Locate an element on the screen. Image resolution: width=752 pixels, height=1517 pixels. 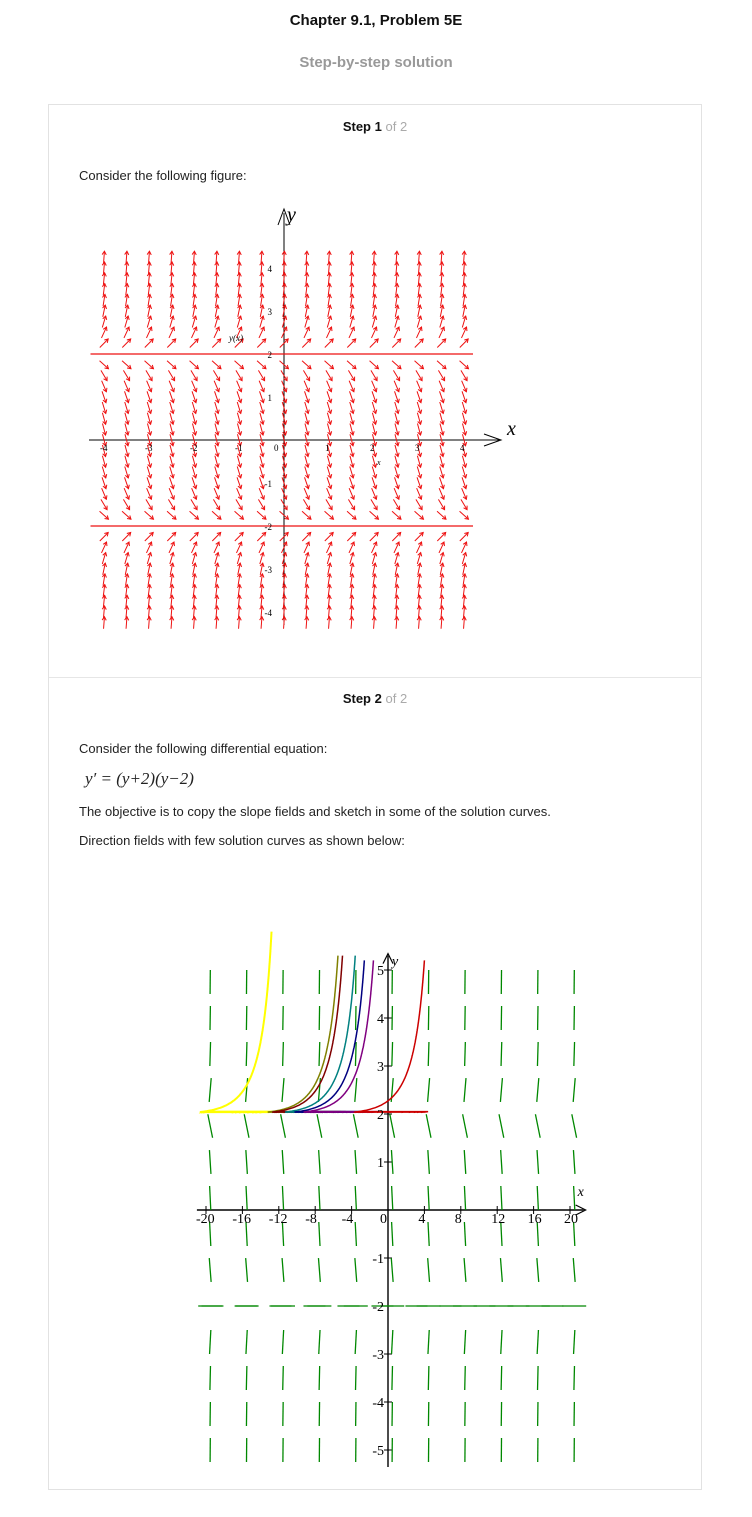
x-tick-label: -4 is located at coordinates (348, 1219).